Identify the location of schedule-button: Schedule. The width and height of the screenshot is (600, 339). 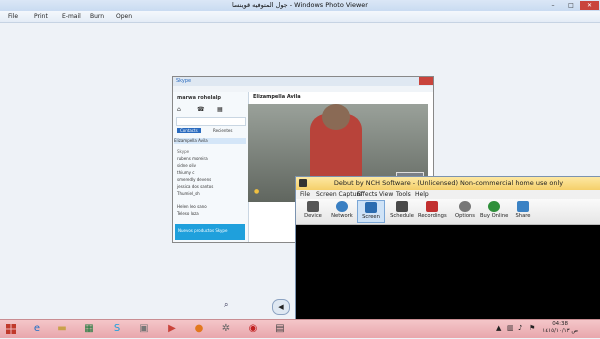
(402, 211).